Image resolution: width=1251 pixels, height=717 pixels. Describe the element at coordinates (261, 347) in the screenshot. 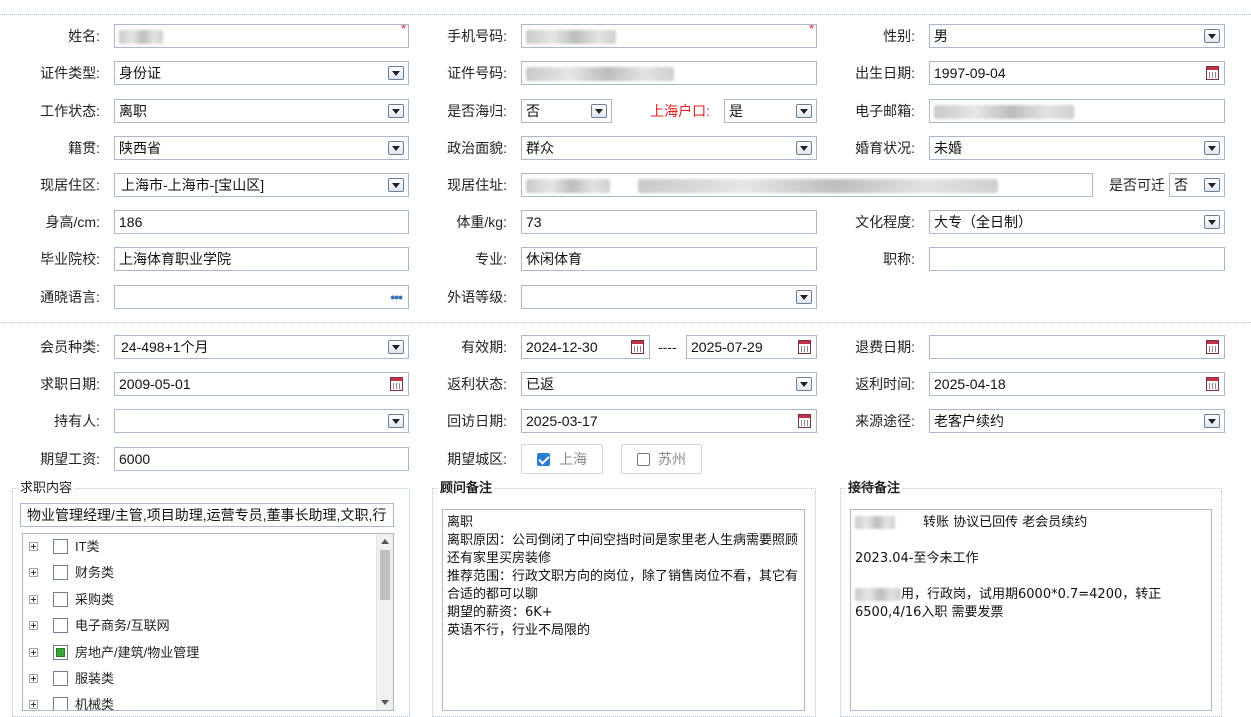

I see `member-type-select: 24-498+1个月` at that location.